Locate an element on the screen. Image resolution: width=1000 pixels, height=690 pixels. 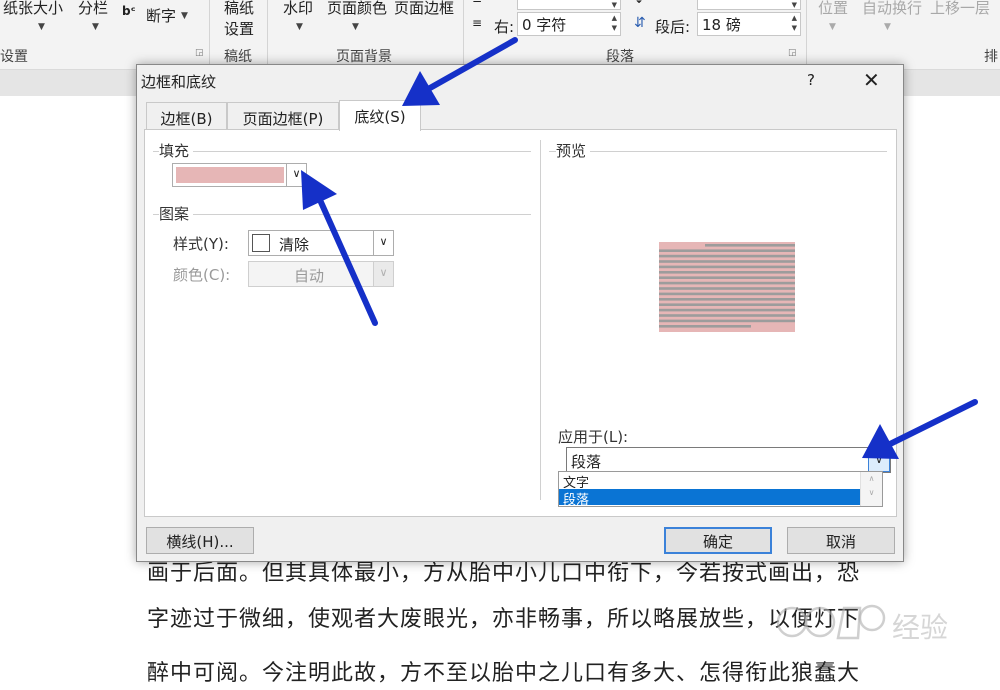
pattern-color-dropdown: 自动 ∨ is located at coordinates (321, 274).